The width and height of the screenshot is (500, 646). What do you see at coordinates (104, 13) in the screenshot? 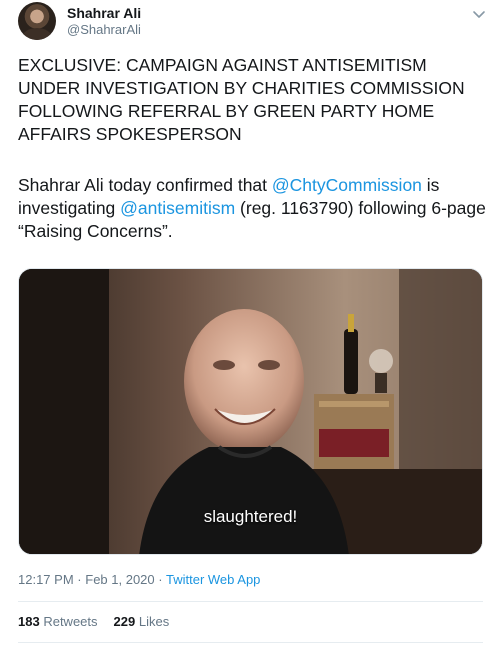
I see `author-display-name: Shahrar Ali` at bounding box center [104, 13].